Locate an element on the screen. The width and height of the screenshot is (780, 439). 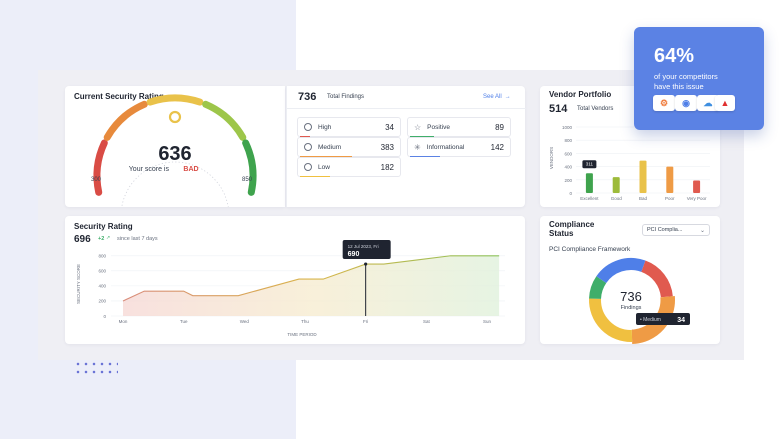
gauge-max: 850 is located at coordinates (247, 180).